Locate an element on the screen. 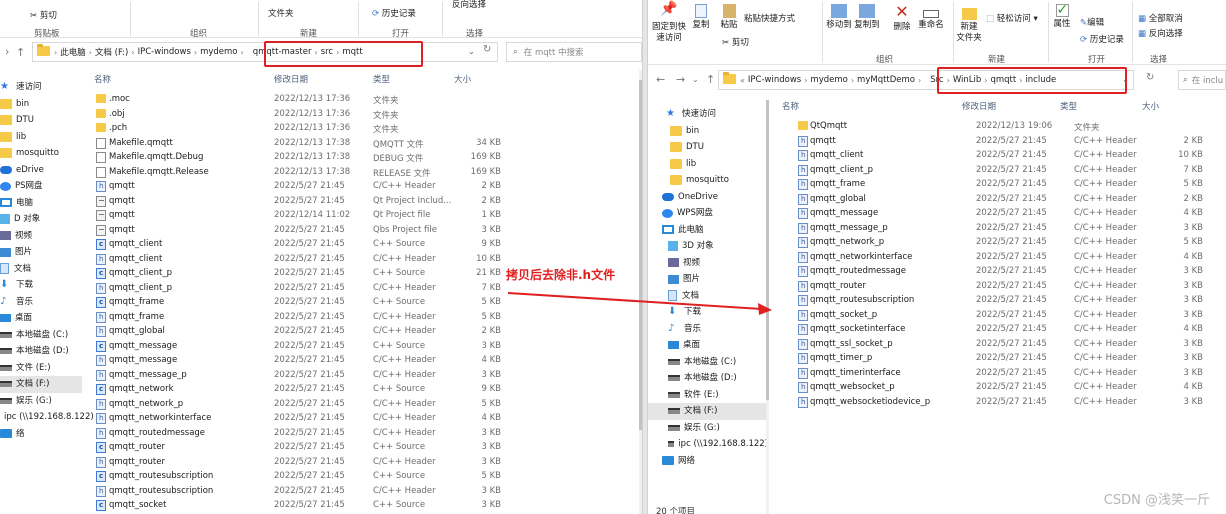 The width and height of the screenshot is (1226, 514). arrow-line is located at coordinates (635, 301).